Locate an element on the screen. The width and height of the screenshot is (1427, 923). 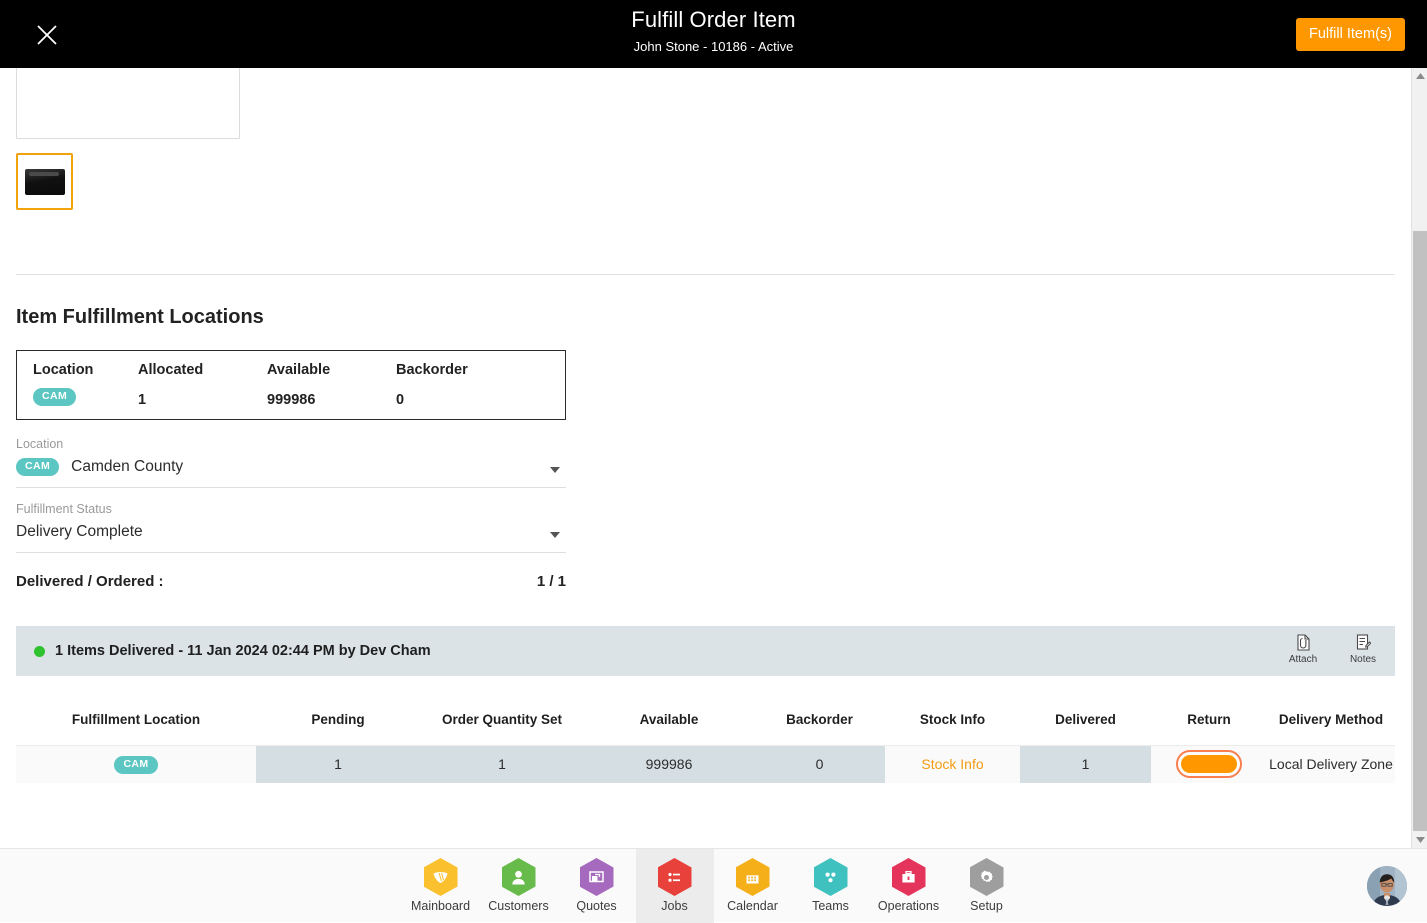
delivered-ordered-value: 1 / 1 is located at coordinates (551, 581).